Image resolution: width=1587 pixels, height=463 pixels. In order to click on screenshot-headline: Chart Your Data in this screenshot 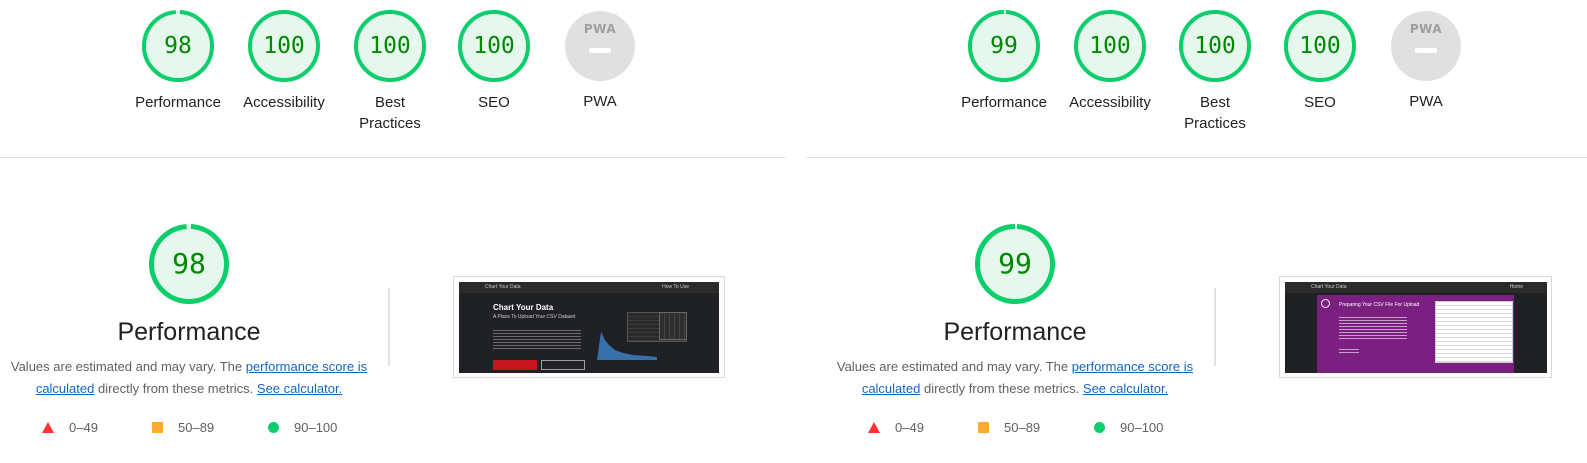, I will do `click(523, 307)`.